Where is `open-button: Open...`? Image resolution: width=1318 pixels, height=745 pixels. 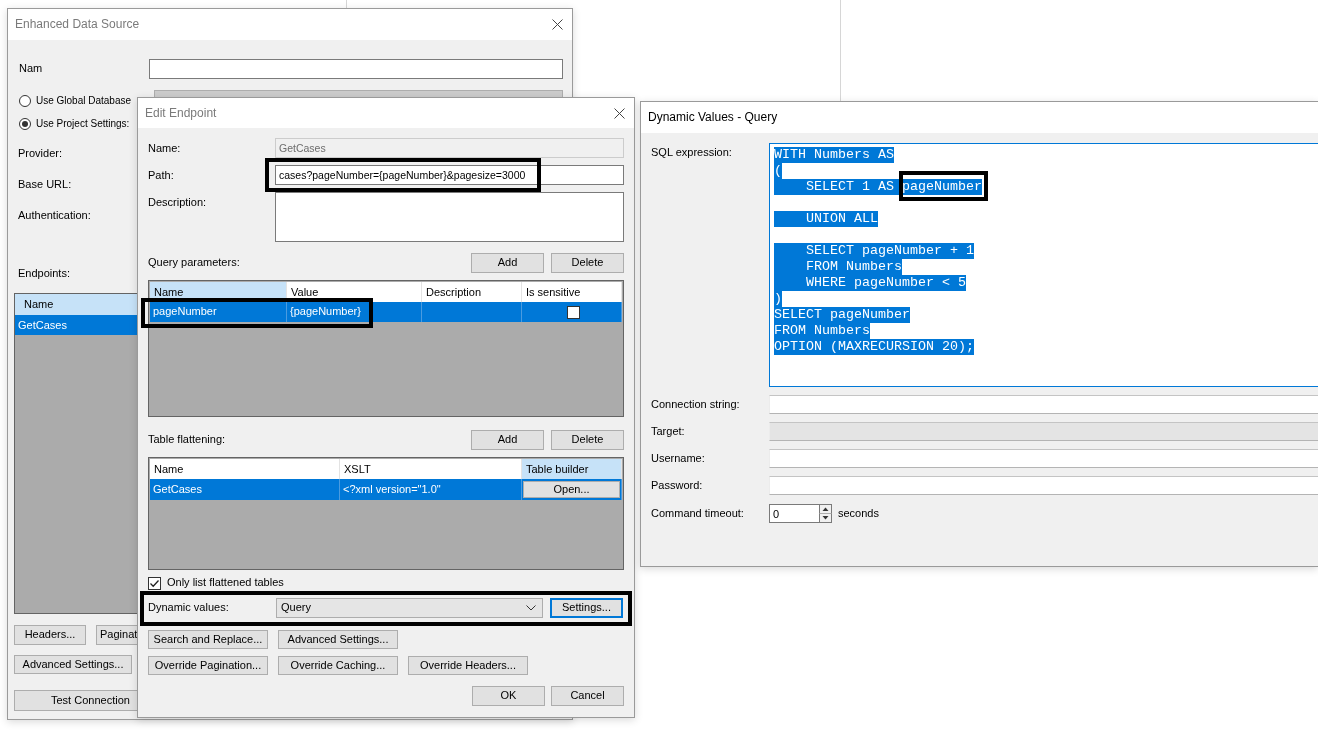
open-button: Open... is located at coordinates (571, 489).